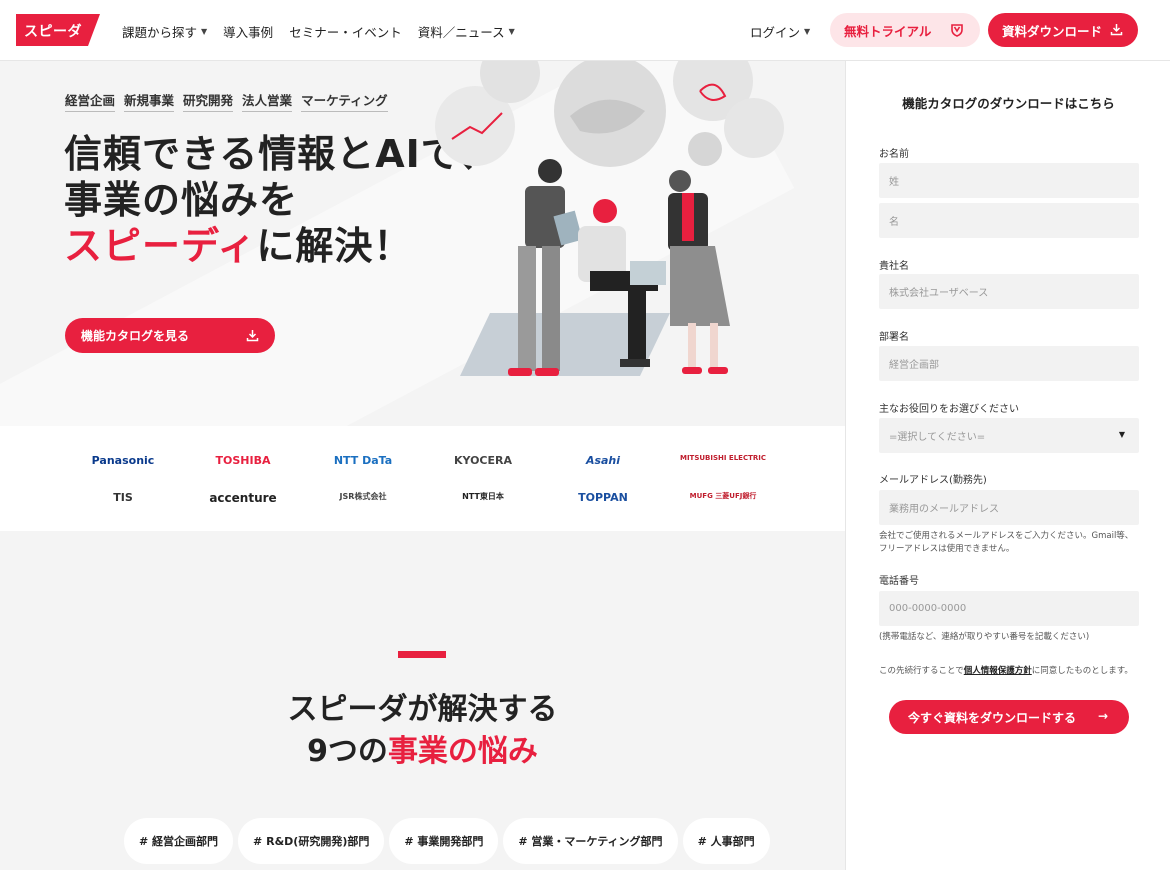  I want to click on client-logo: MITSUBISHI ELECTRIC, so click(723, 458).